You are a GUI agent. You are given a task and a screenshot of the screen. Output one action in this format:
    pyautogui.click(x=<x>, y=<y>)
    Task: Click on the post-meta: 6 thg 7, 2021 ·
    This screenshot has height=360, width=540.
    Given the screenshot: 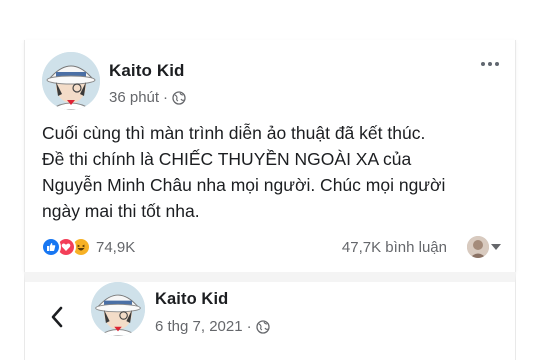 What is the action you would take?
    pyautogui.click(x=212, y=326)
    